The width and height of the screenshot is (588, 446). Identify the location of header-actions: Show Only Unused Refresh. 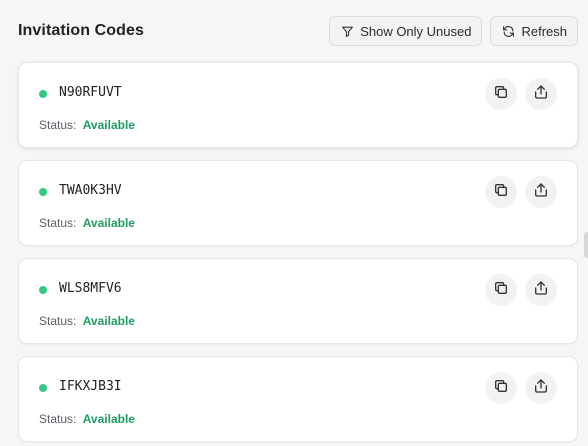
(453, 31).